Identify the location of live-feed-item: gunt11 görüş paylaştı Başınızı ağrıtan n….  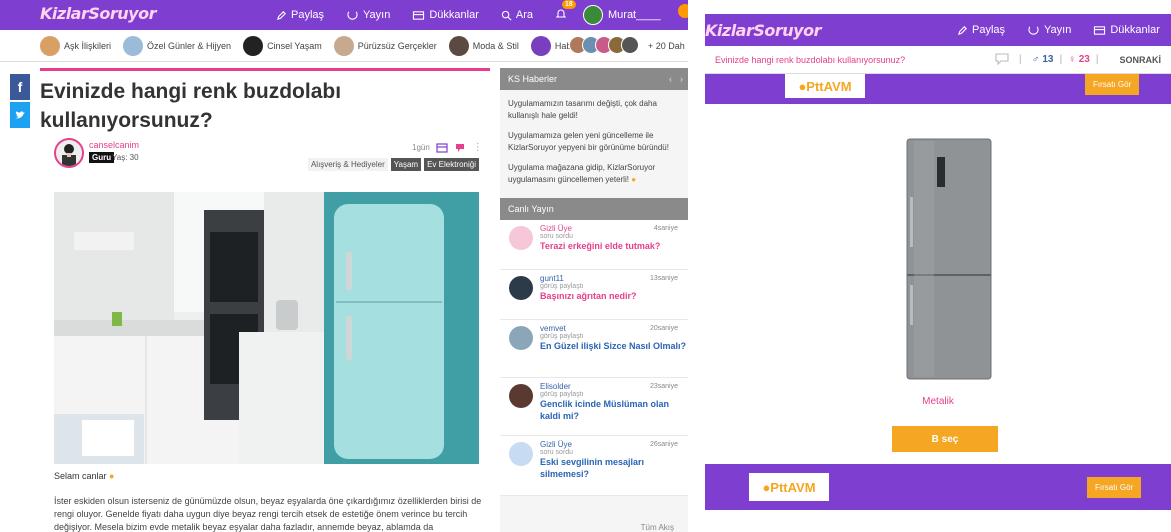
(594, 295).